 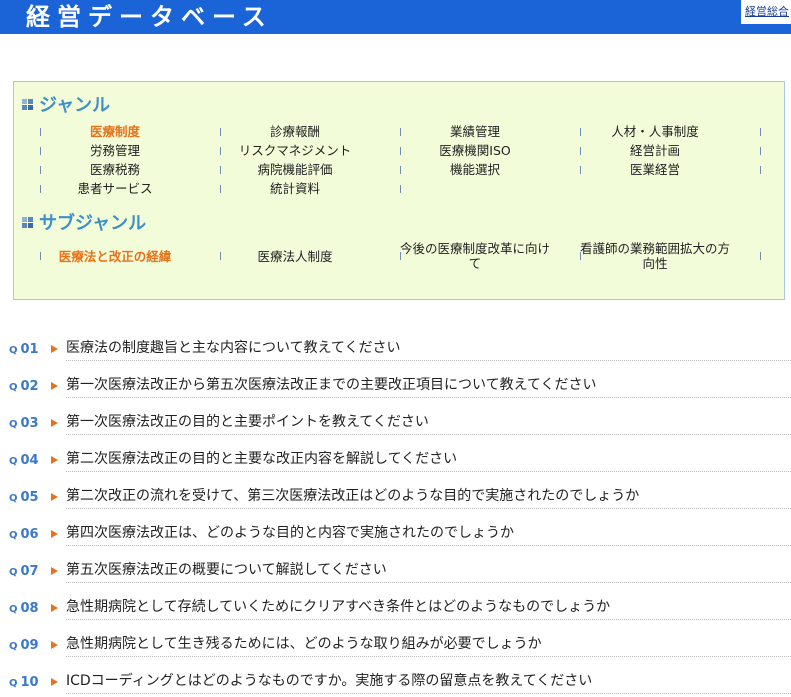 I want to click on question-link: 急性期病院として存続していくためにクリアすべき条件とはどのようなものでしょうか, so click(x=338, y=606).